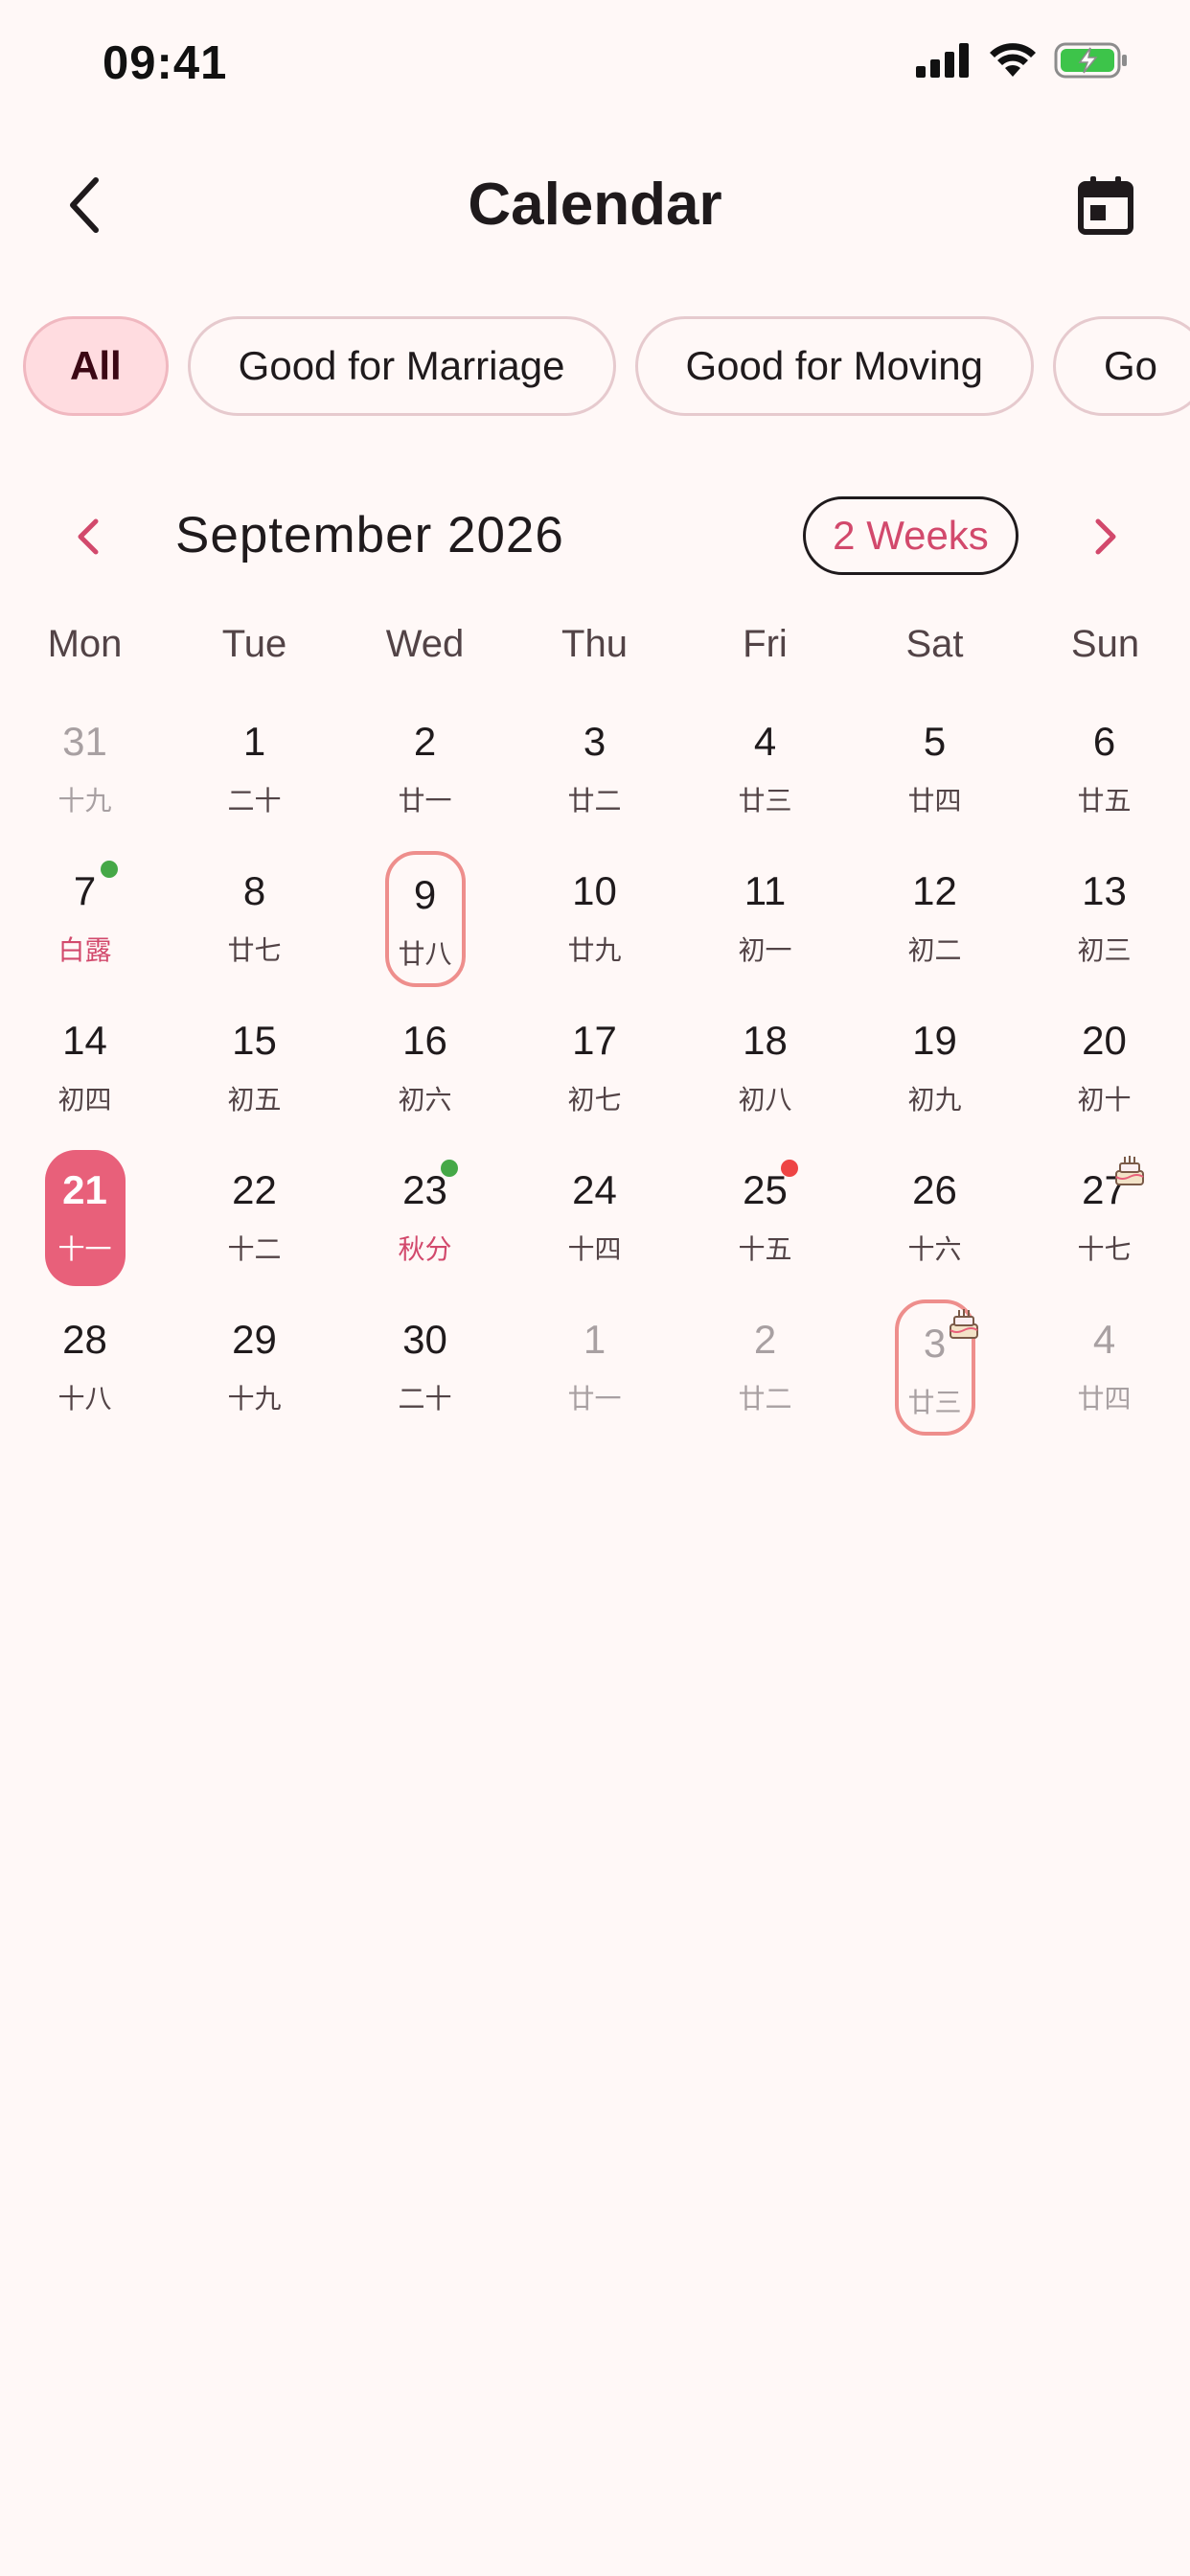  What do you see at coordinates (594, 741) in the screenshot?
I see `day-number: 3` at bounding box center [594, 741].